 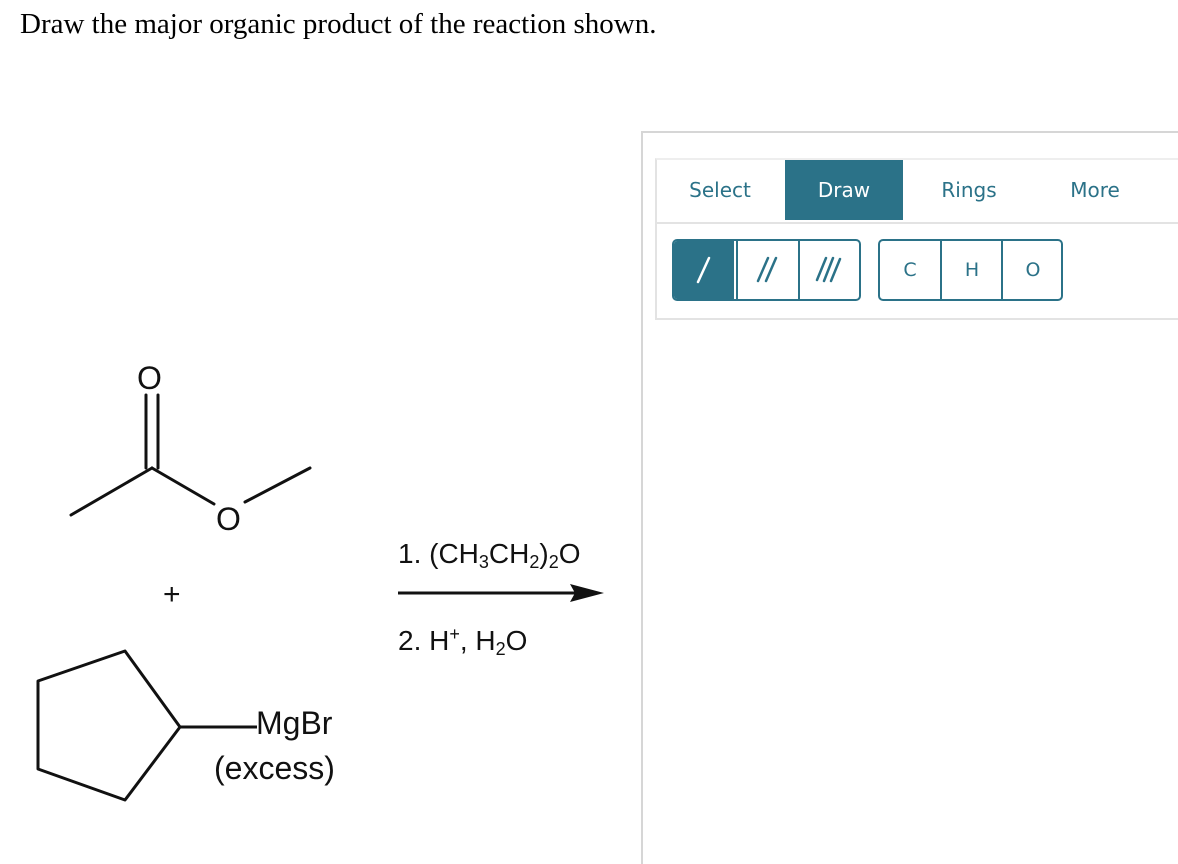 I want to click on atom-h-button: H, so click(x=971, y=270).